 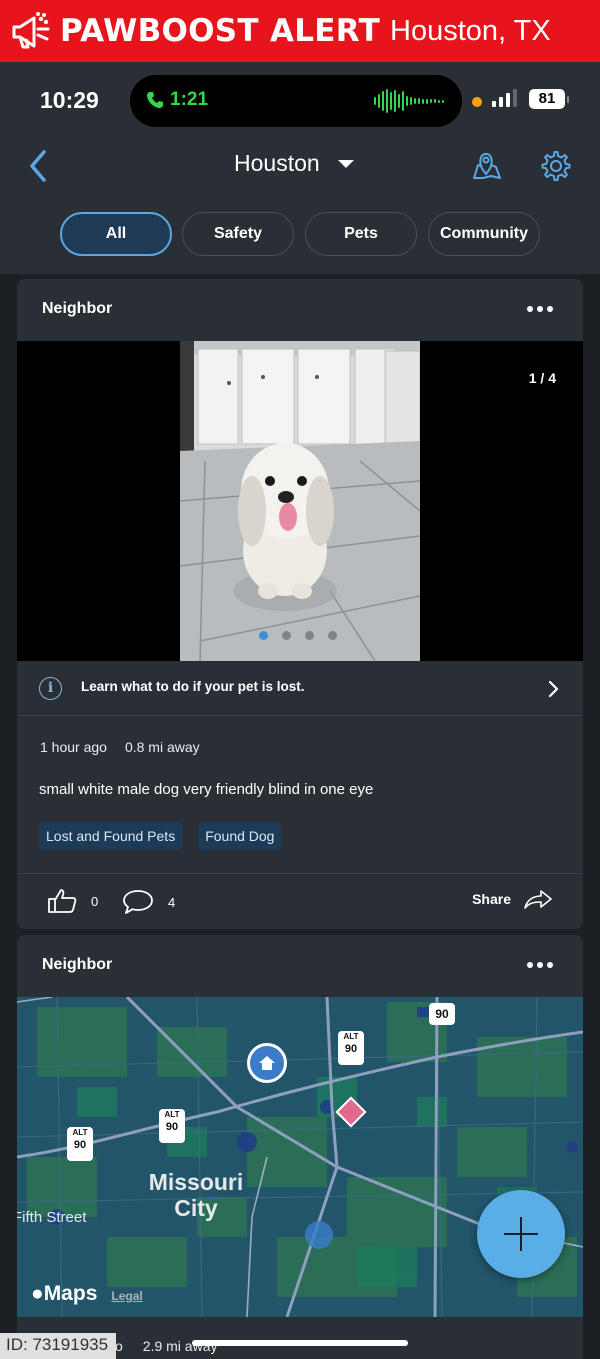 I want to click on post-tags: Lost and Found Pets Found Dog, so click(x=160, y=836).